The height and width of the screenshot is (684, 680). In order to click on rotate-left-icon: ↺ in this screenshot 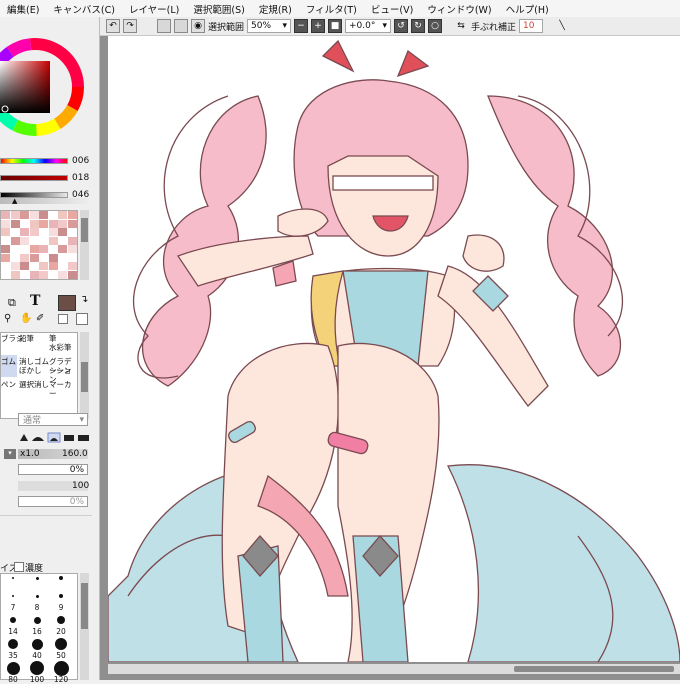, I will do `click(401, 26)`.